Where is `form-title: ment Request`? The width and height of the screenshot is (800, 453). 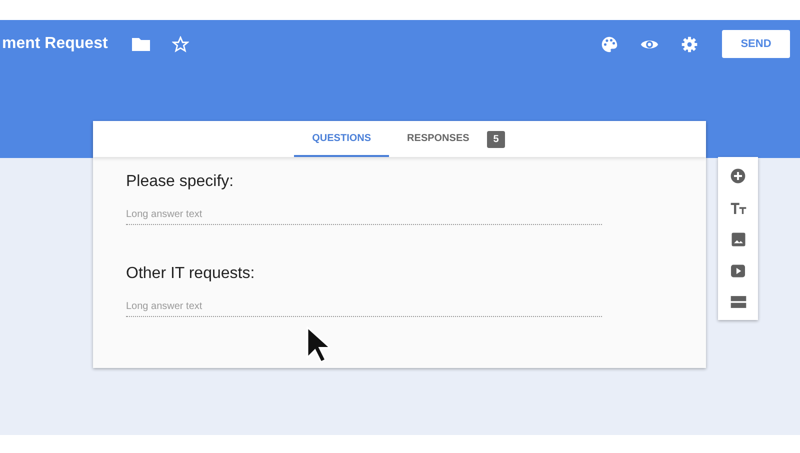
form-title: ment Request is located at coordinates (55, 44).